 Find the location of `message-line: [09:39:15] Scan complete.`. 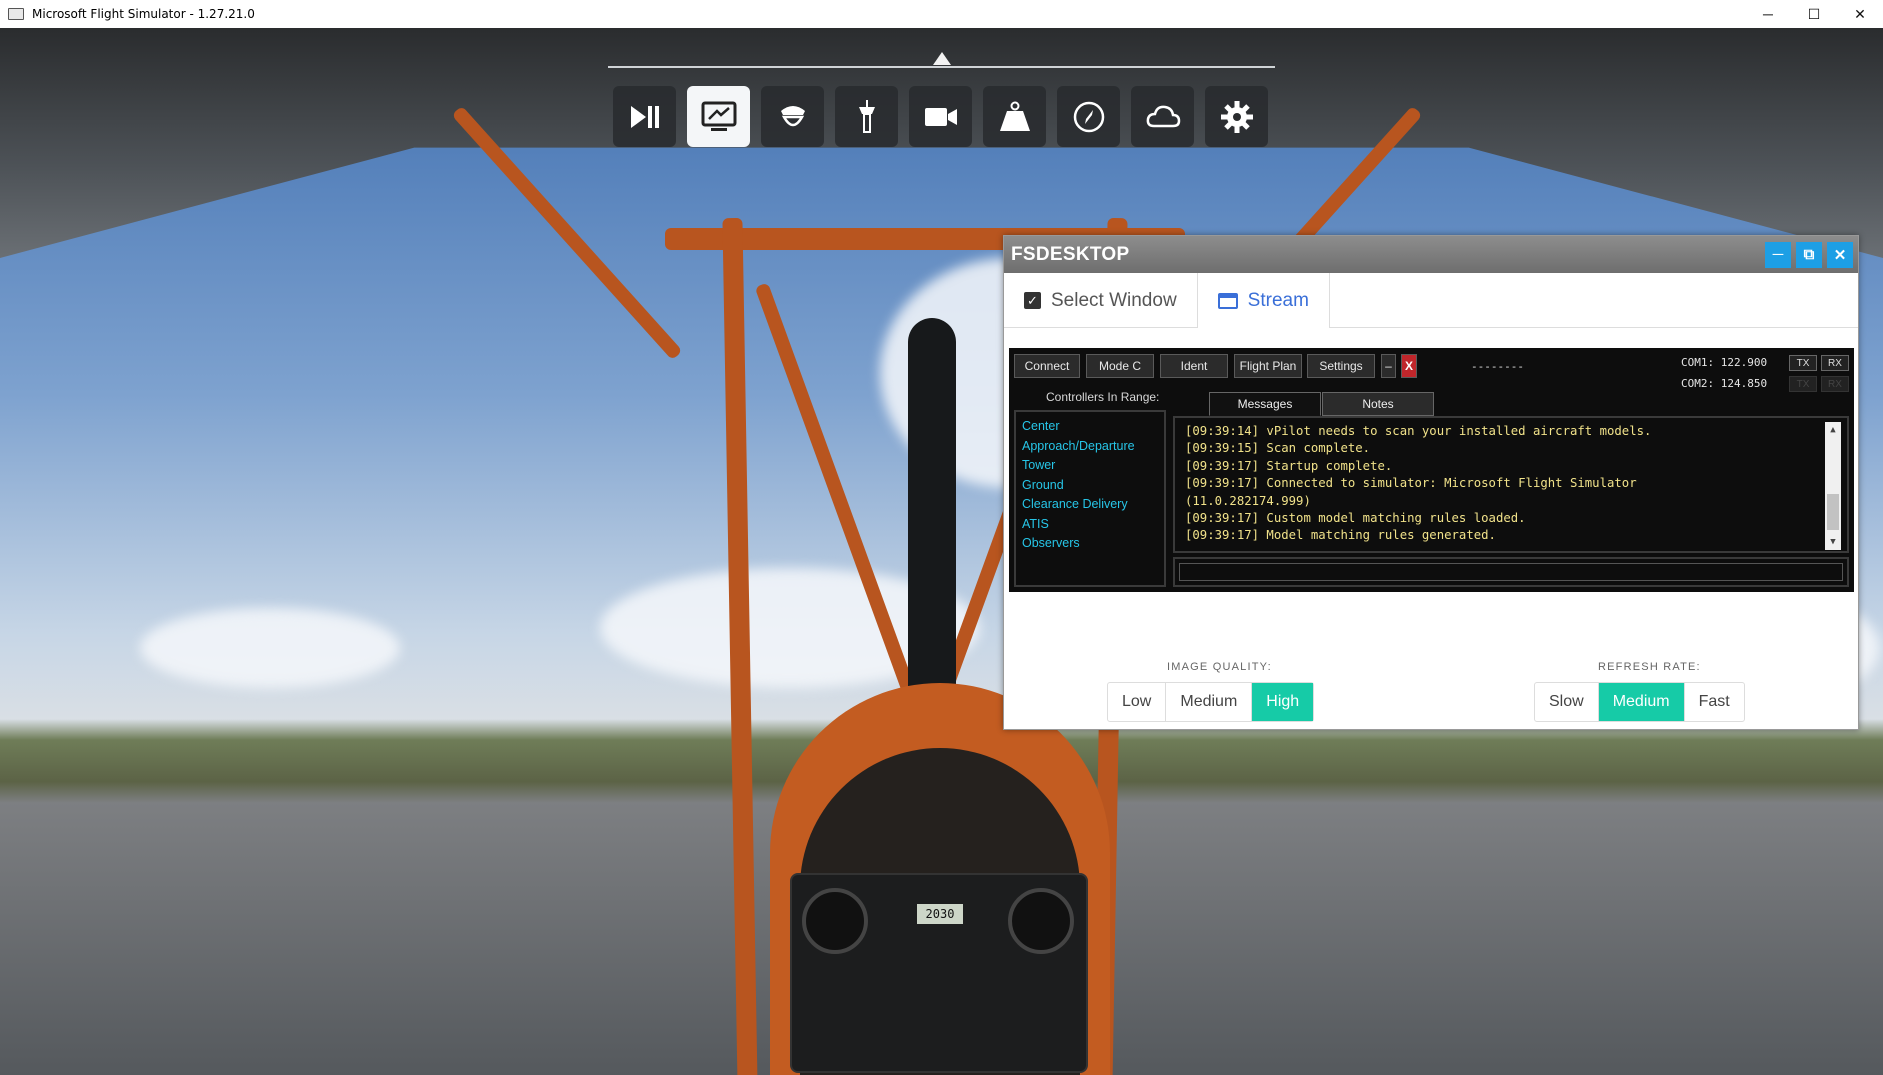

message-line: [09:39:15] Scan complete. is located at coordinates (1278, 448).